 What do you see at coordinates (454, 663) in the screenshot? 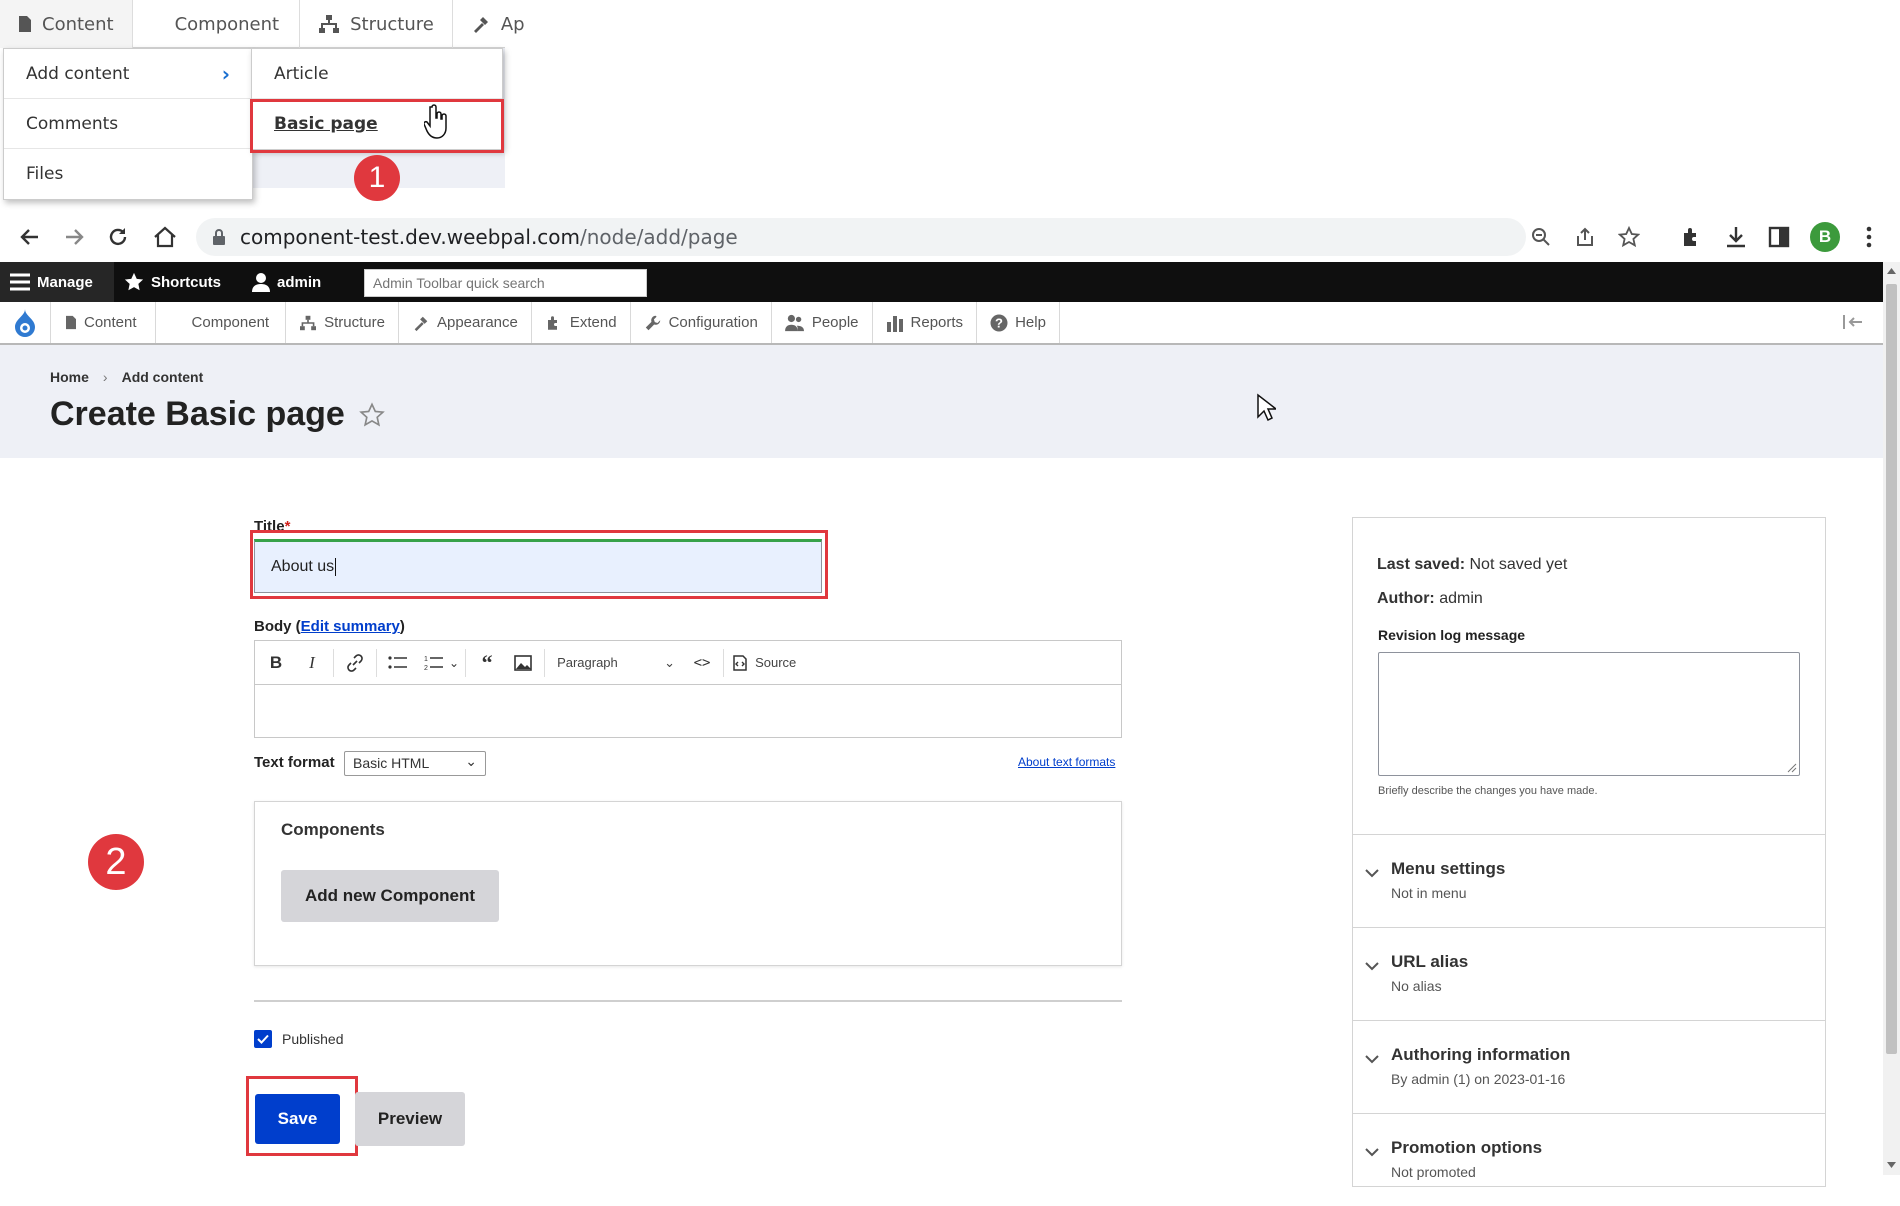
I see `chevron-down-icon: ⌄` at bounding box center [454, 663].